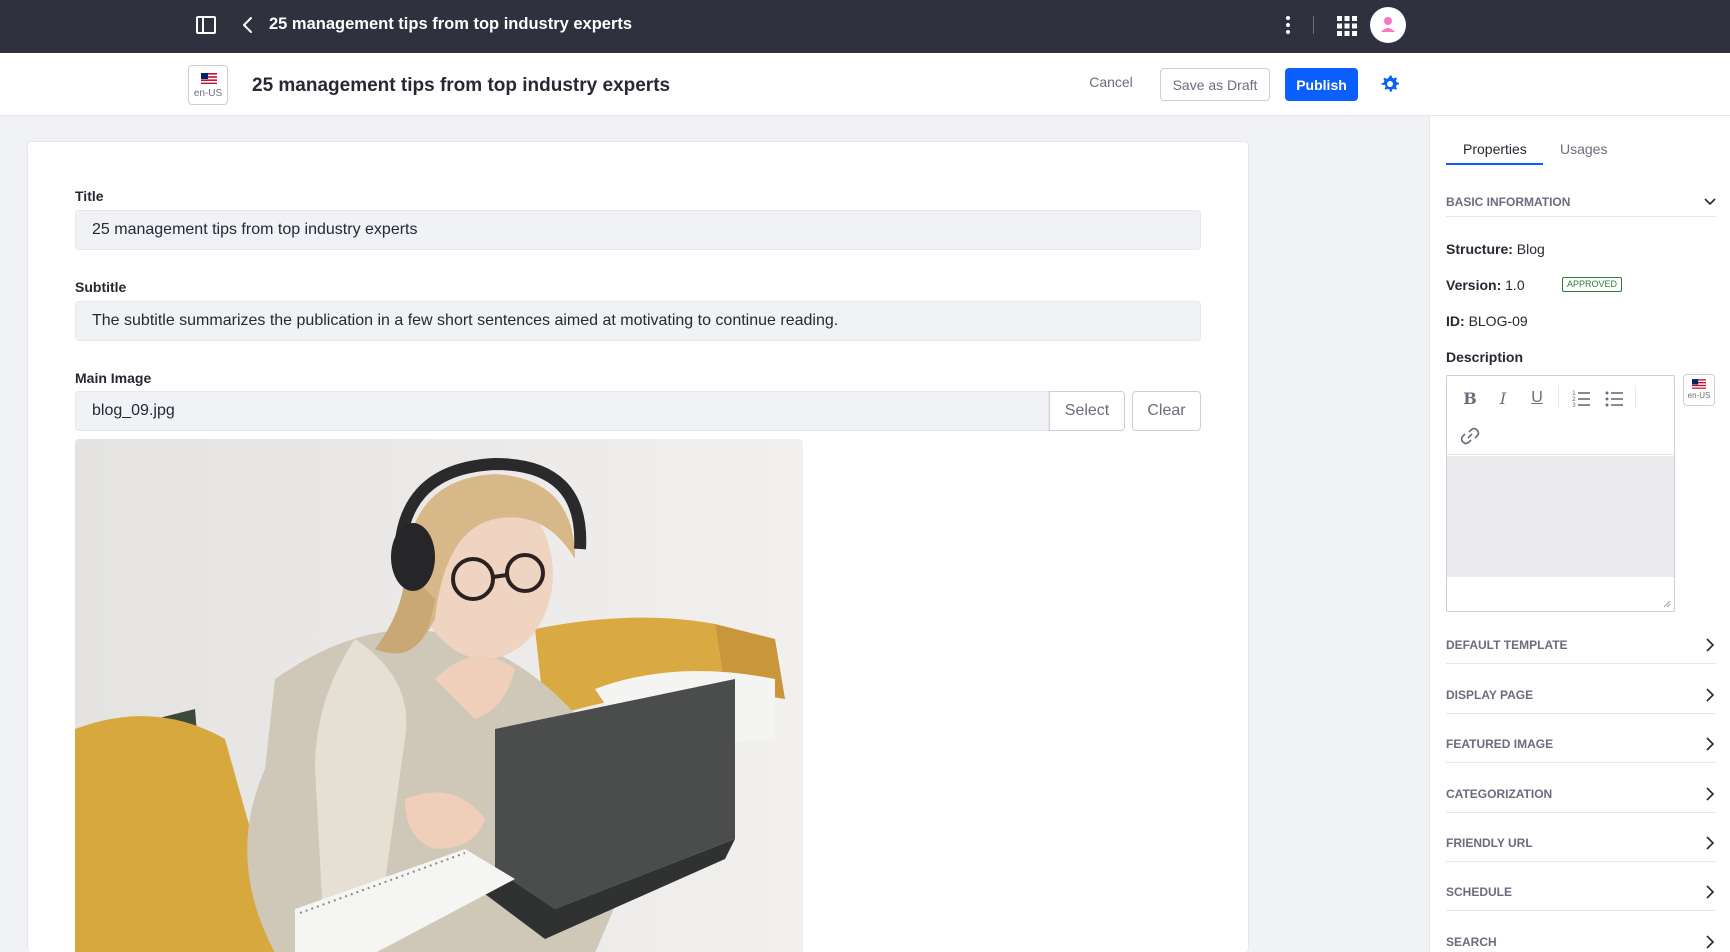 Image resolution: width=1730 pixels, height=952 pixels. Describe the element at coordinates (1489, 843) in the screenshot. I see `section-label: FRIENDLY URL` at that location.